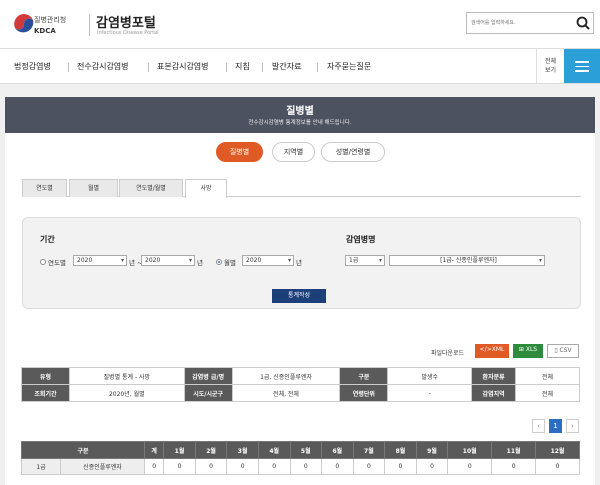 The width and height of the screenshot is (600, 485). What do you see at coordinates (183, 66) in the screenshot?
I see `nav-item-sample-surveillance: 표본감시감염병` at bounding box center [183, 66].